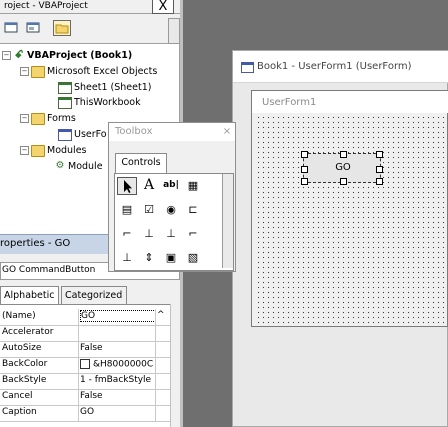 Image resolution: width=448 pixels, height=427 pixels. I want to click on togglebutton-tool: ⊏, so click(193, 210).